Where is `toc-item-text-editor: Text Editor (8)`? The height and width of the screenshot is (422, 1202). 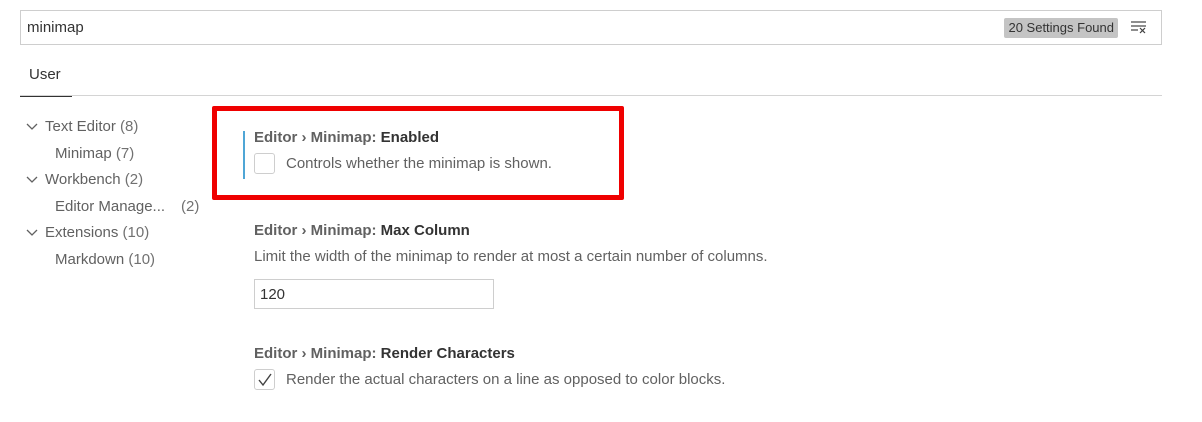
toc-item-text-editor: Text Editor (8) is located at coordinates (119, 129).